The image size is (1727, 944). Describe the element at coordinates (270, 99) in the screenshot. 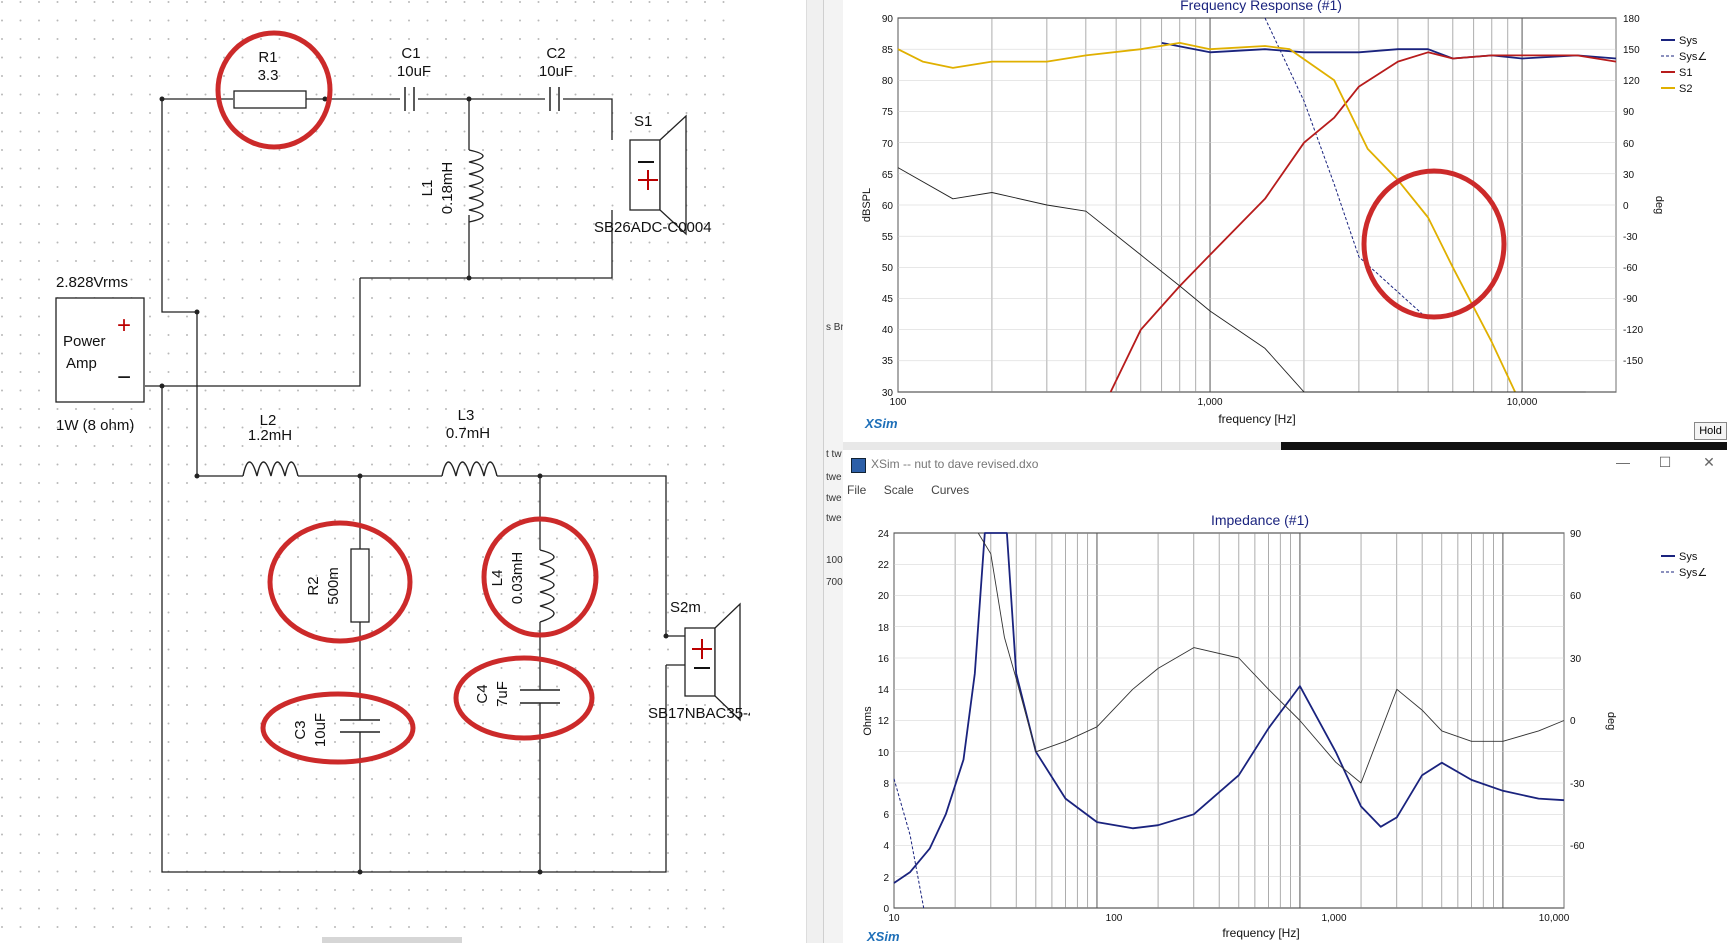

I see `resistor-r1` at that location.